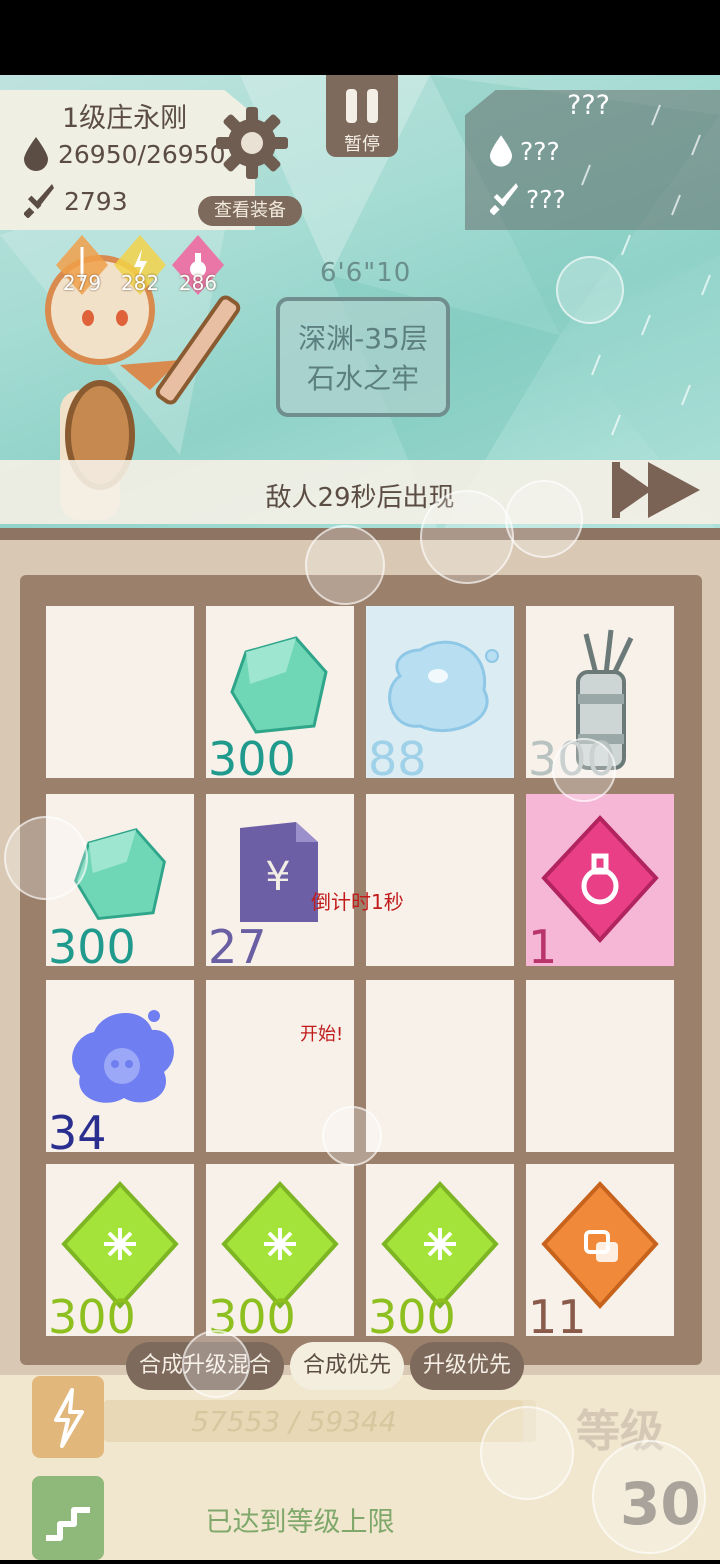 Image resolution: width=720 pixels, height=1564 pixels. What do you see at coordinates (125, 118) in the screenshot?
I see `player-name: 1级庄永刚` at bounding box center [125, 118].